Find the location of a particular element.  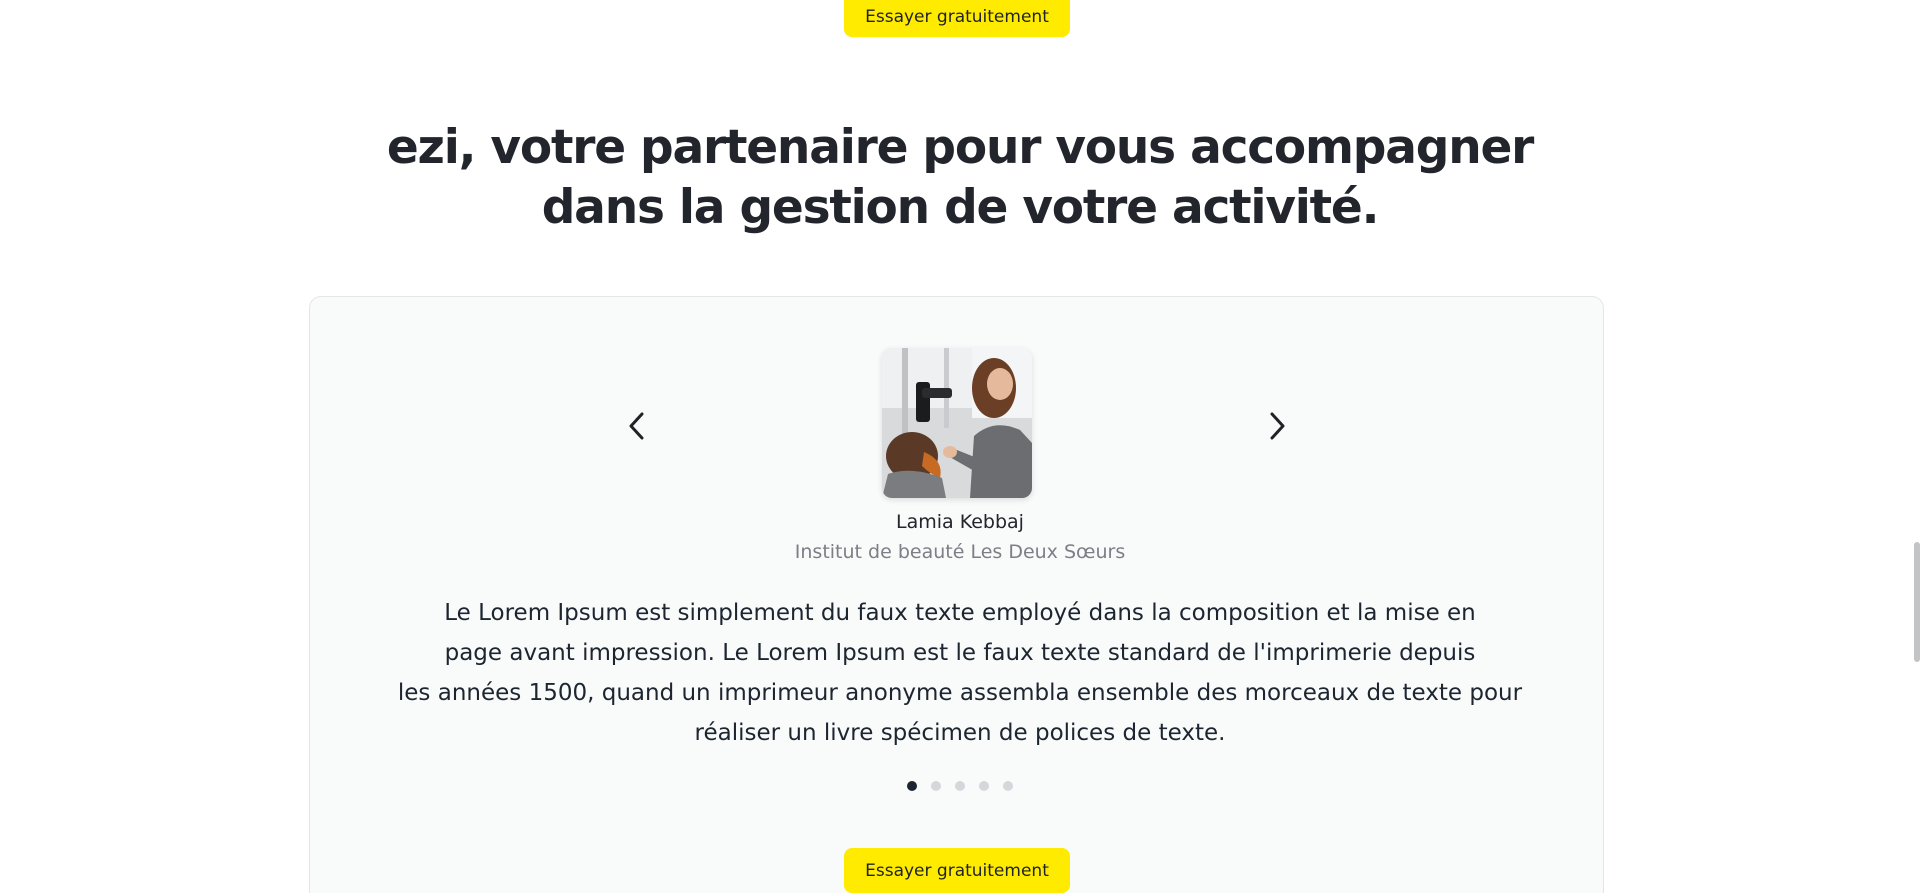

try-free-button-top: Essayer gratuitement is located at coordinates (957, 18).